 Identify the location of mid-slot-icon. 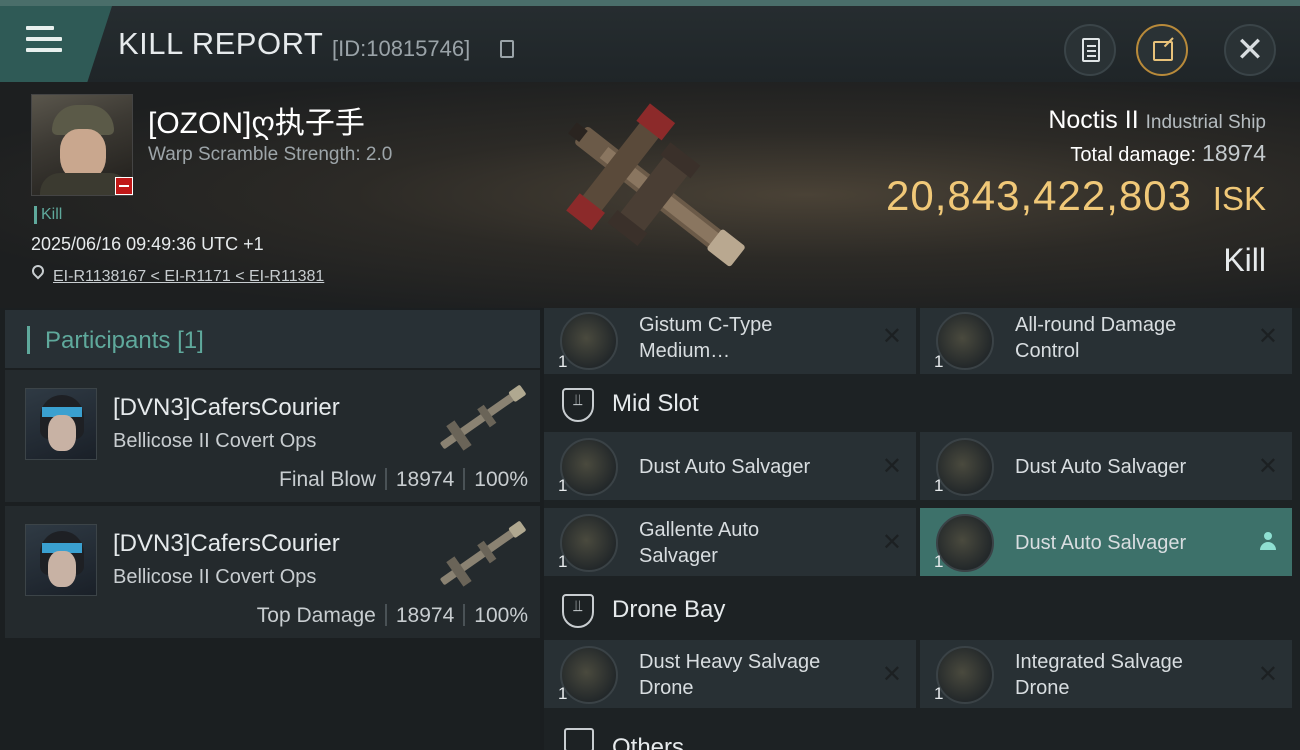
(578, 405).